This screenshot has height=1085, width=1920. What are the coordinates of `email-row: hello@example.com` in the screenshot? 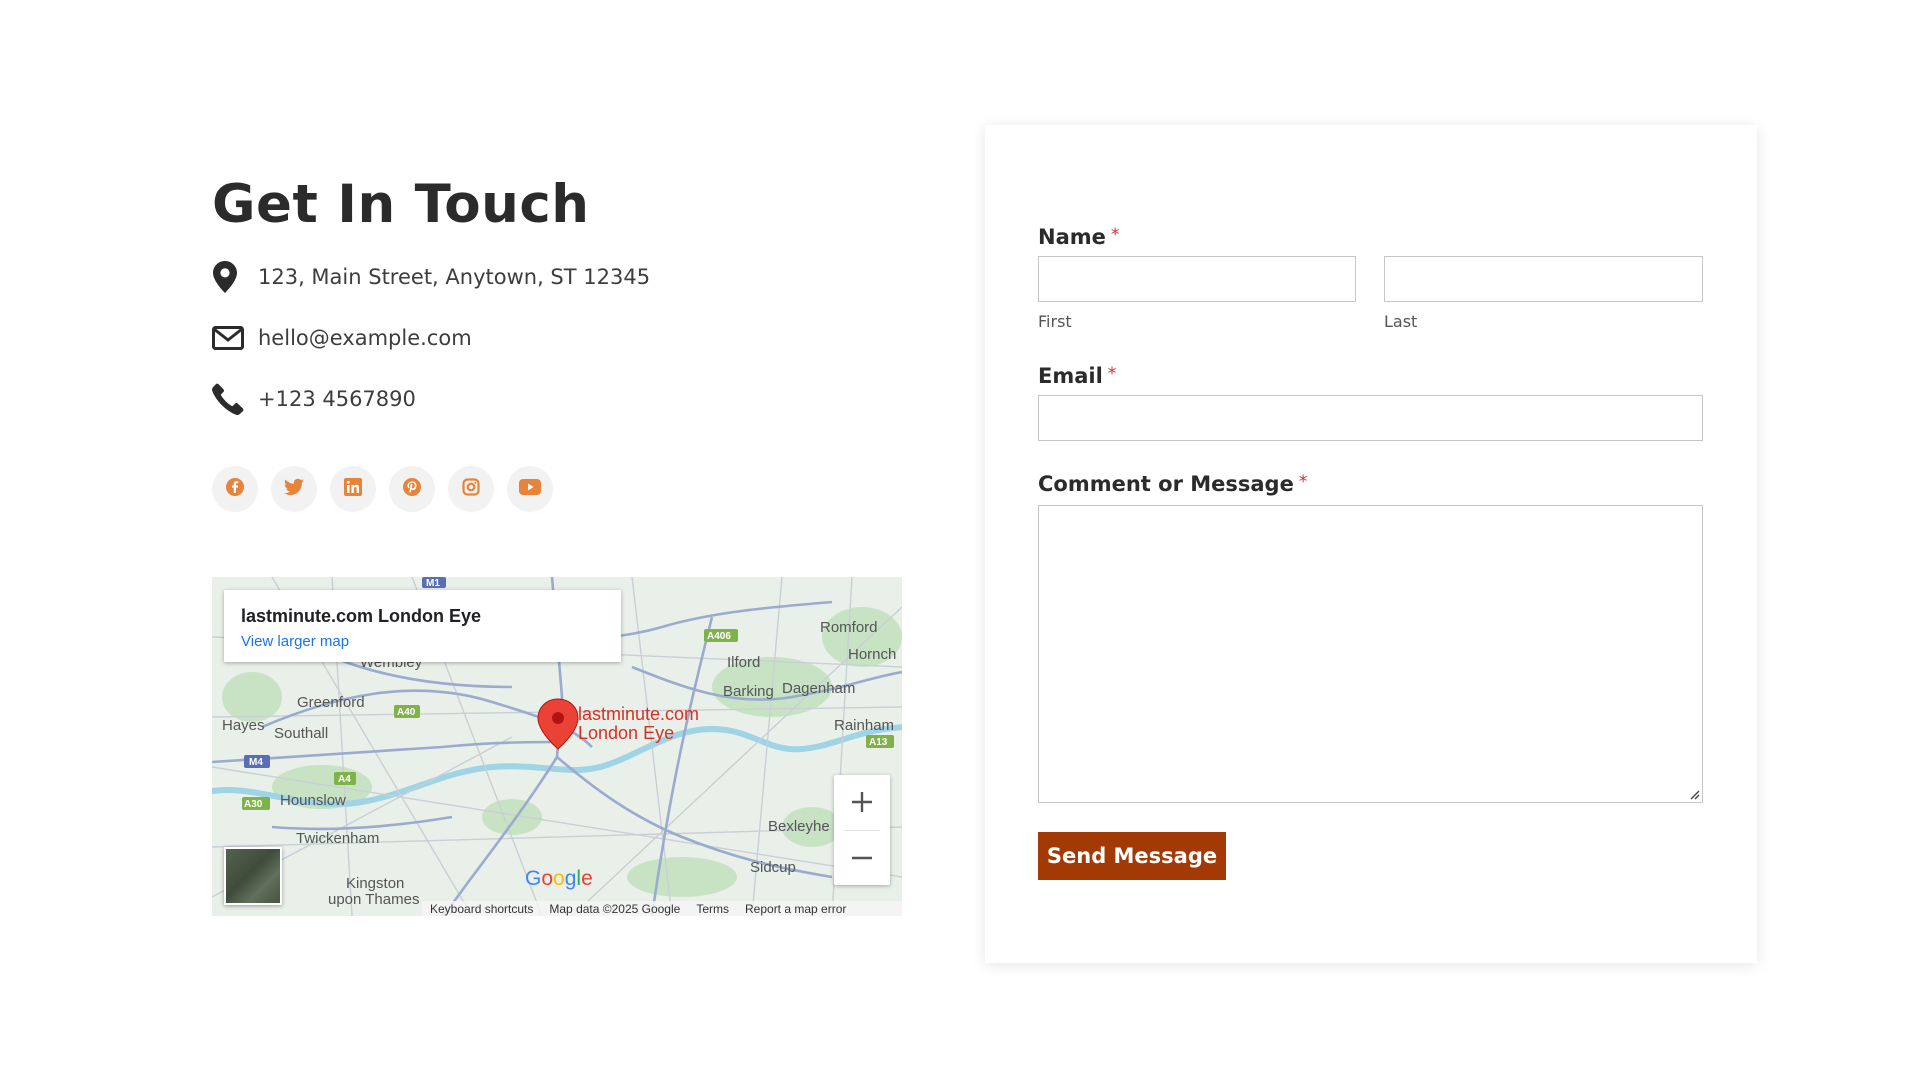 It's located at (557, 338).